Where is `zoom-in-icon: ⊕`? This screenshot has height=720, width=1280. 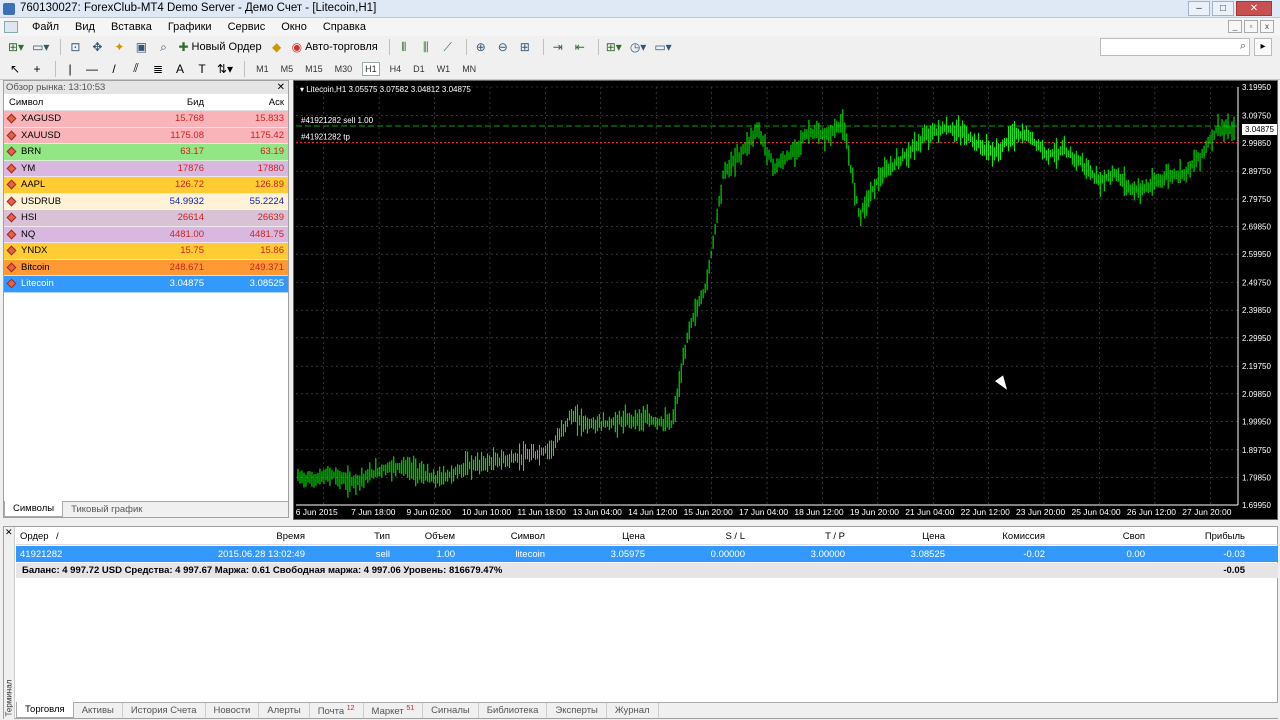
zoom-in-icon: ⊕ is located at coordinates (481, 47).